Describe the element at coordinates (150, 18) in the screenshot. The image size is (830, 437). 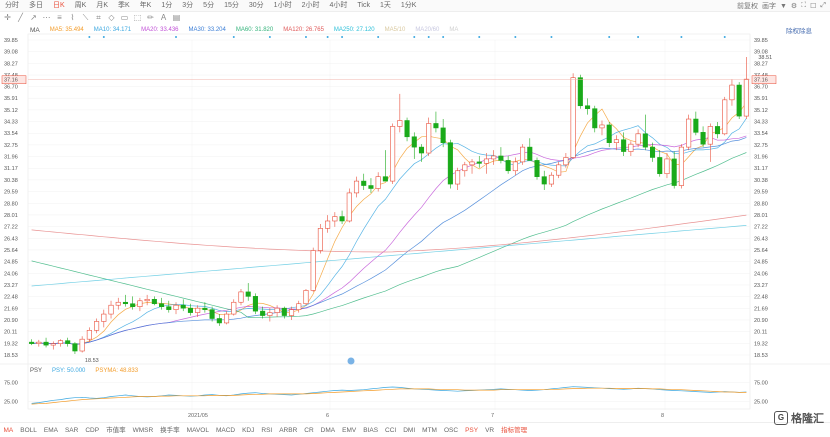
I see `drawing-tool-icon: ✏` at that location.